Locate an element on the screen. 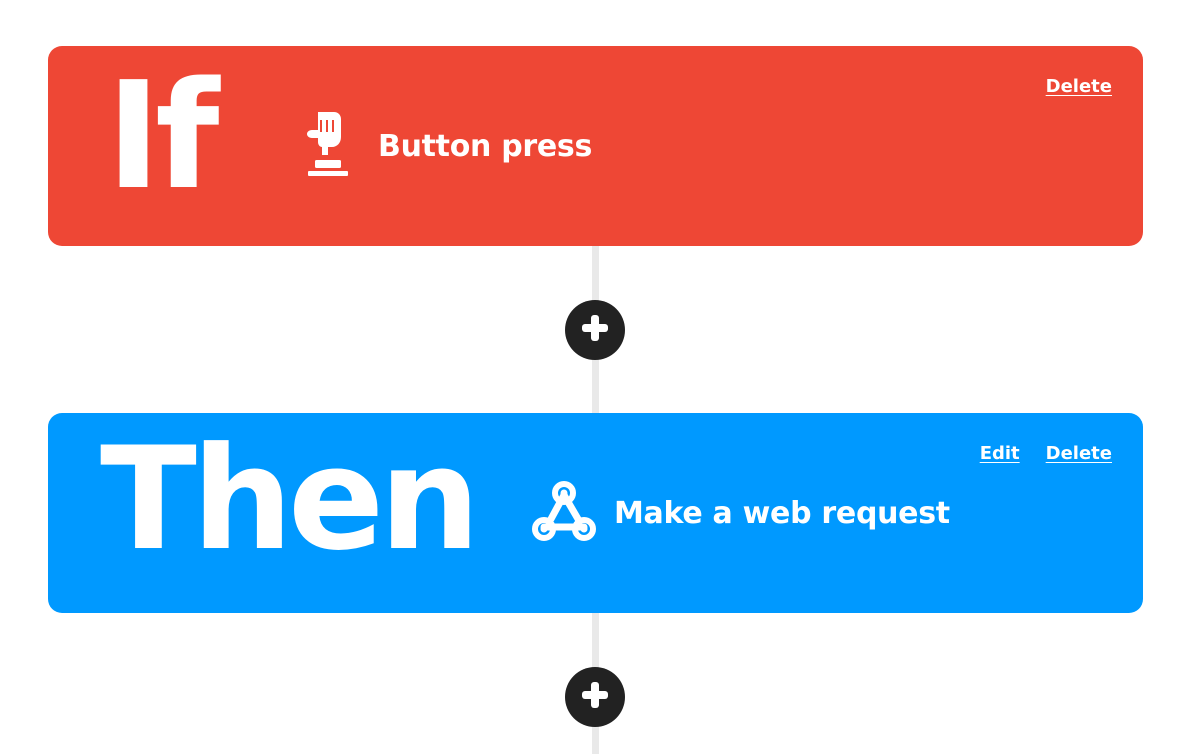 This screenshot has width=1190, height=754. then-keyword: Then is located at coordinates (290, 499).